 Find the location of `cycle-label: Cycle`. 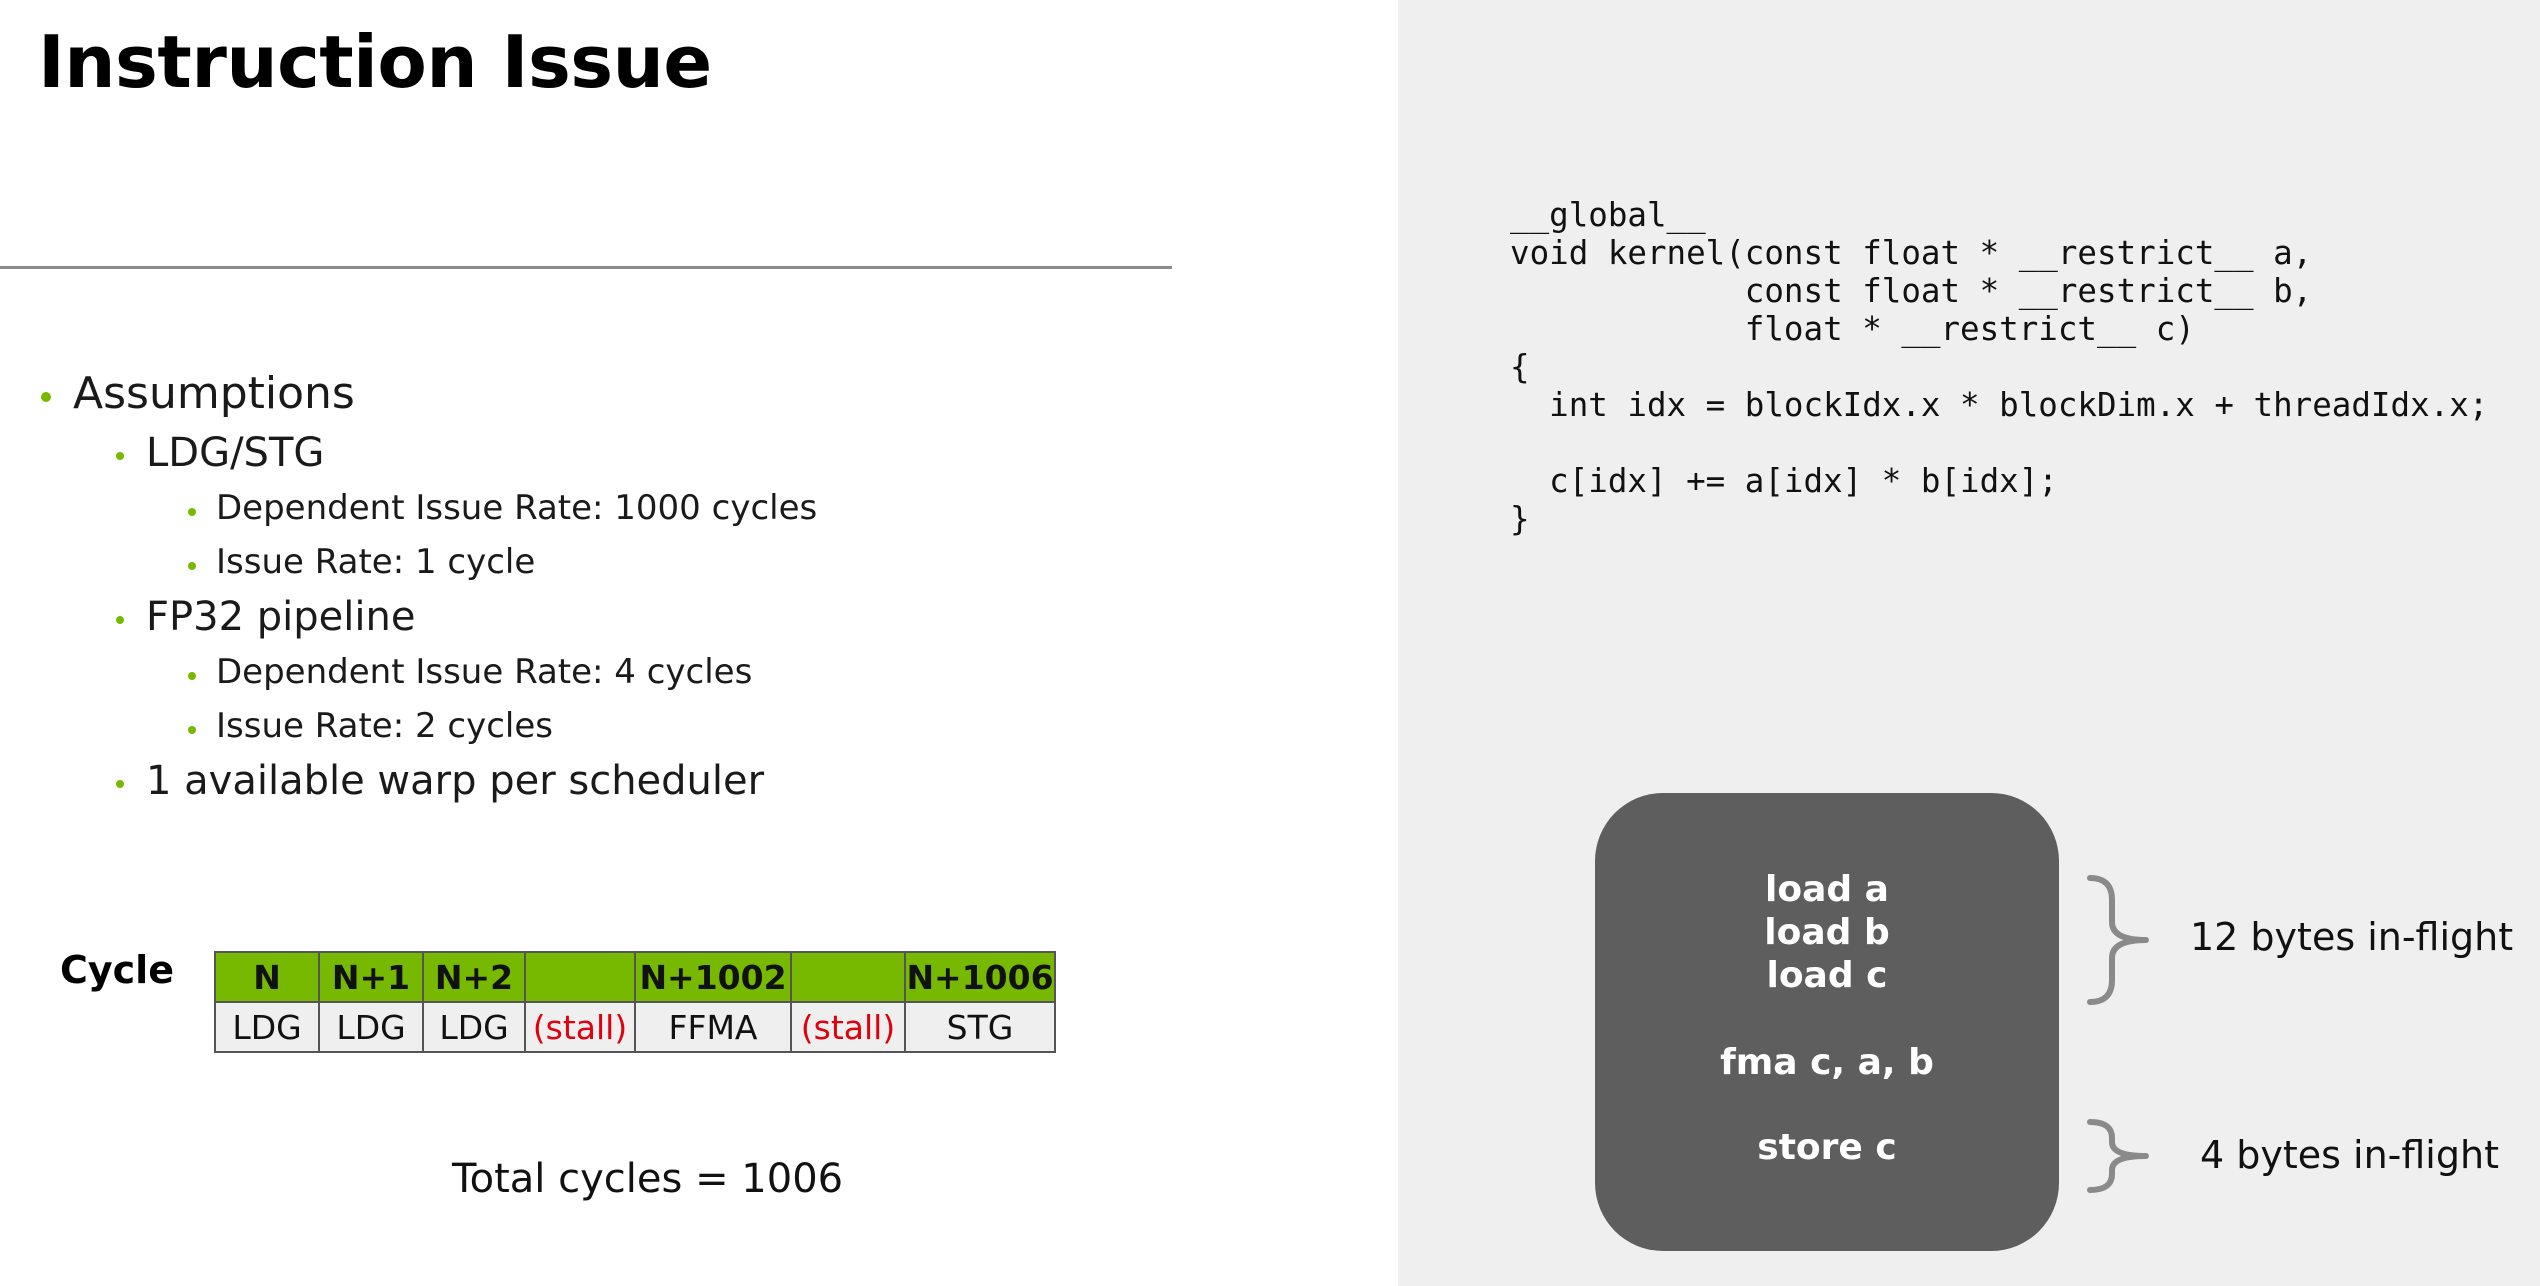

cycle-label: Cycle is located at coordinates (117, 970).